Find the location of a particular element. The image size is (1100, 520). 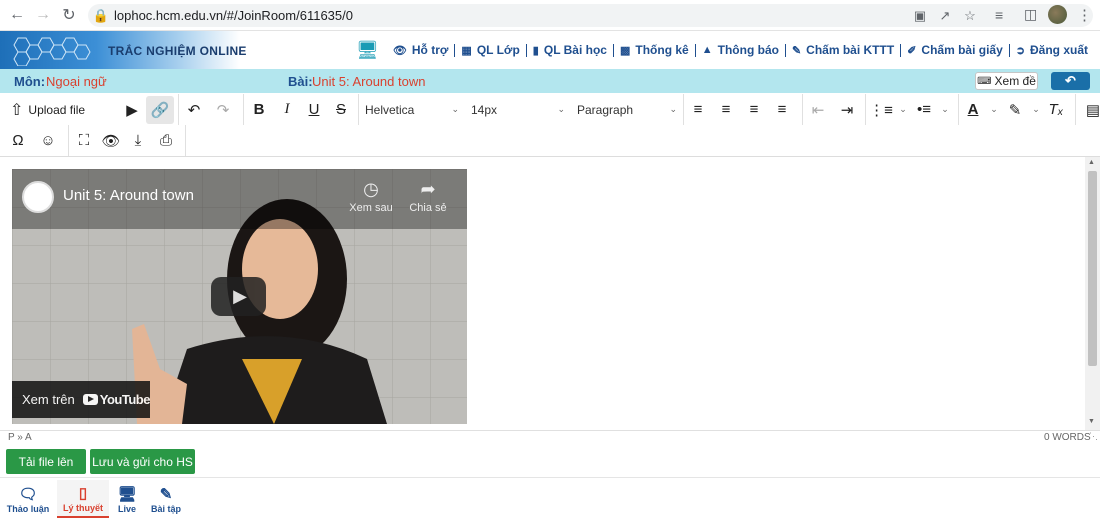

preview-eye-icon: 👁 is located at coordinates (111, 141).